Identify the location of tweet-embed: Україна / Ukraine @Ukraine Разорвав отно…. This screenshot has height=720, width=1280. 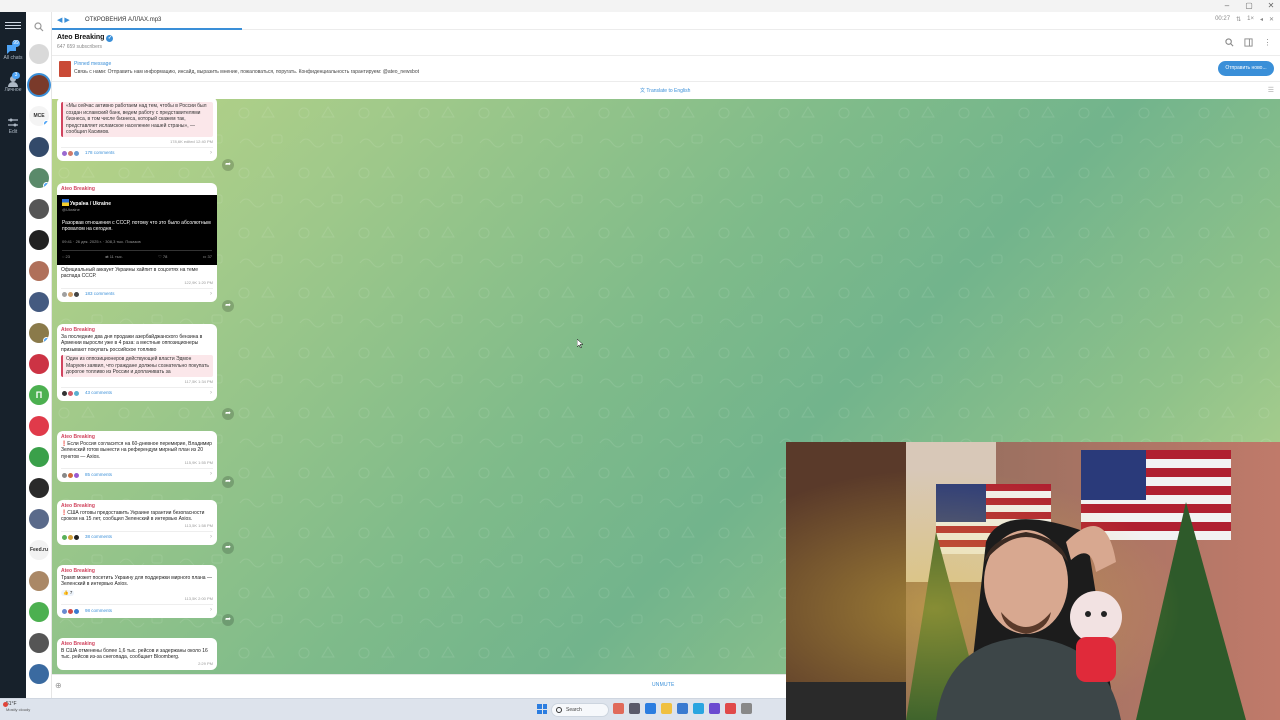
(137, 229).